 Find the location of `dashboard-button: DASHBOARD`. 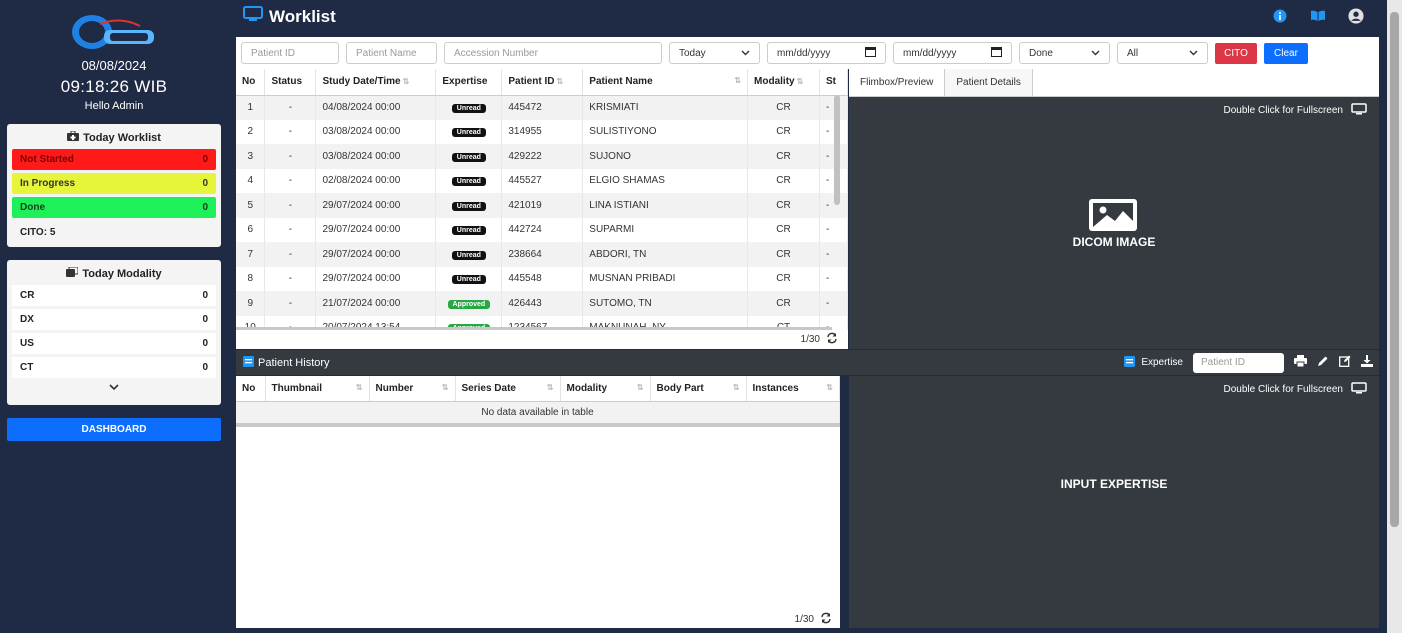

dashboard-button: DASHBOARD is located at coordinates (114, 429).